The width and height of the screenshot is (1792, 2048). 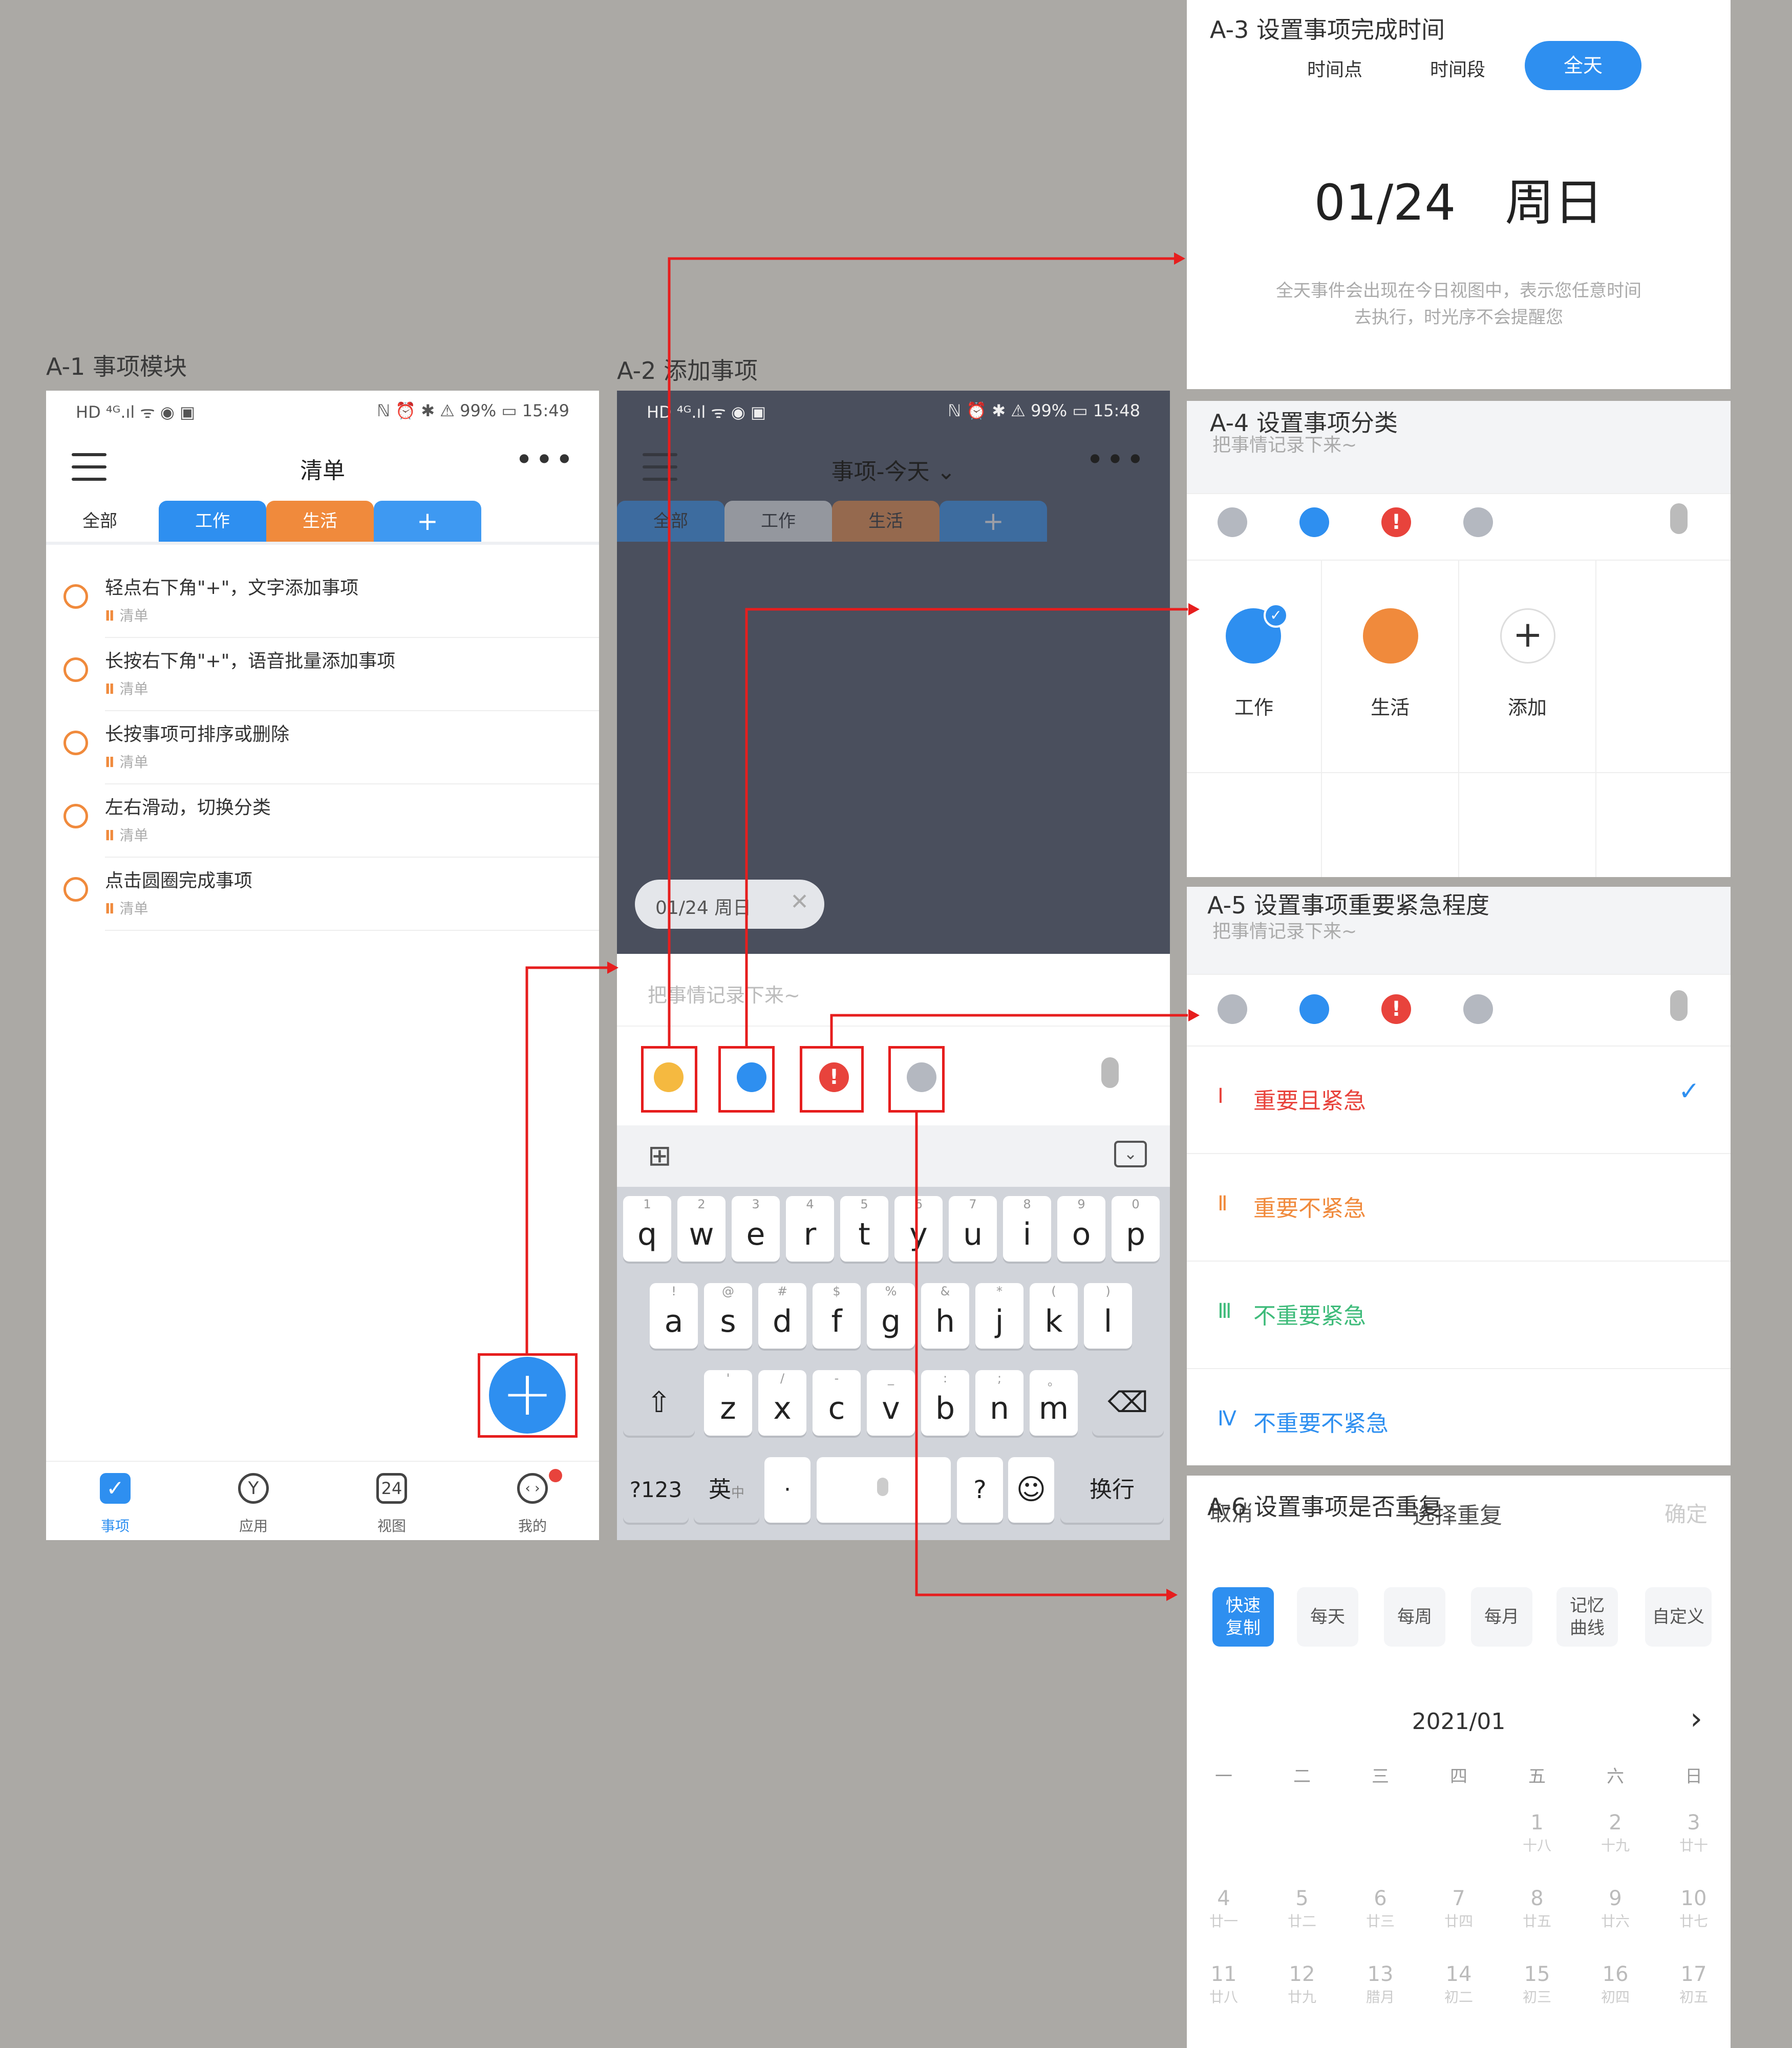 What do you see at coordinates (1041, 1354) in the screenshot?
I see `arrow-repeat-to-a6` at bounding box center [1041, 1354].